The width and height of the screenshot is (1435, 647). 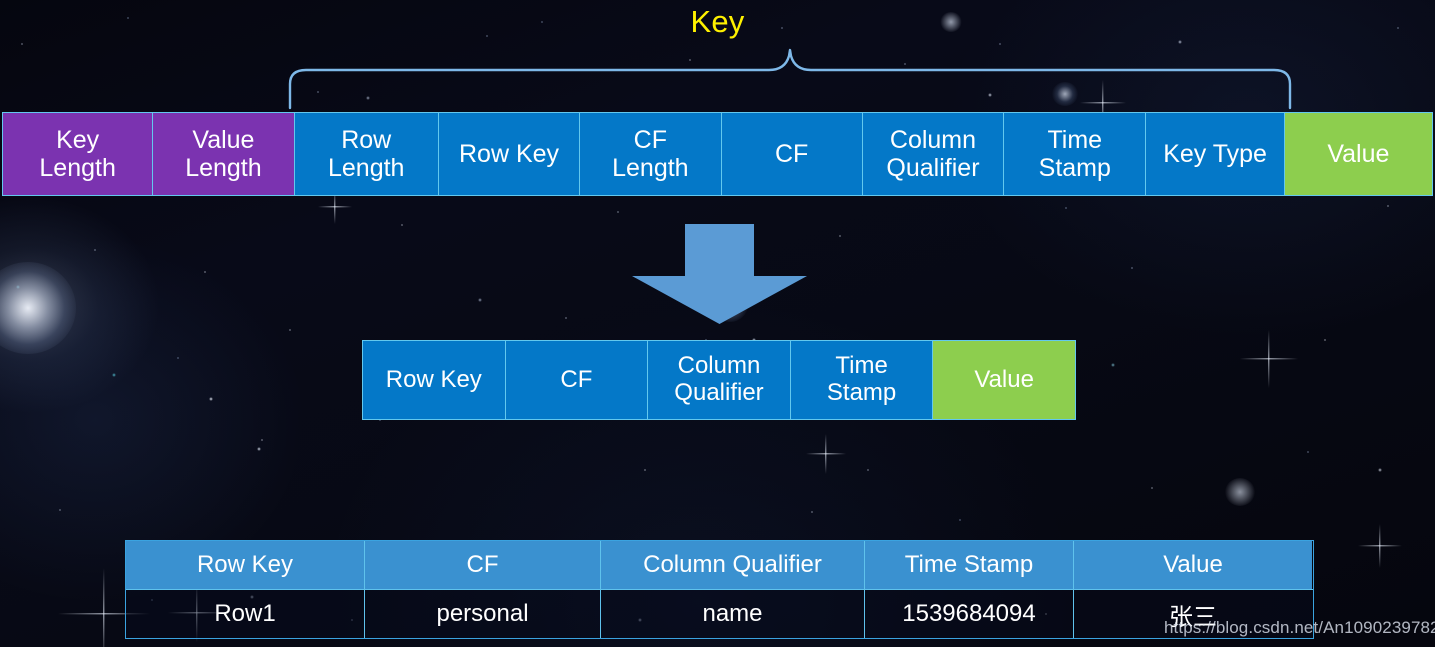 I want to click on down-arrow-icon, so click(x=719, y=274).